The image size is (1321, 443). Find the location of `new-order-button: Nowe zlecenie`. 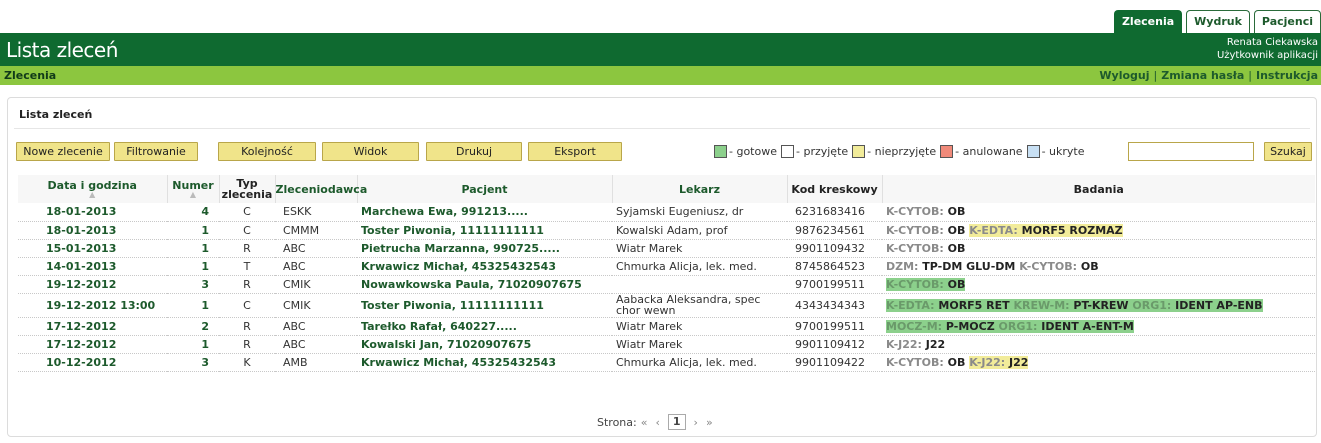

new-order-button: Nowe zlecenie is located at coordinates (63, 151).